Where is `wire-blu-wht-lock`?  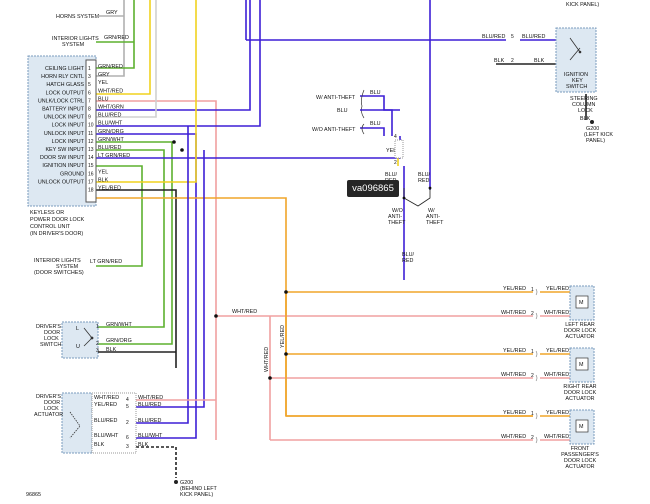
wire-blu-wht-lock is located at coordinates (146, 286).